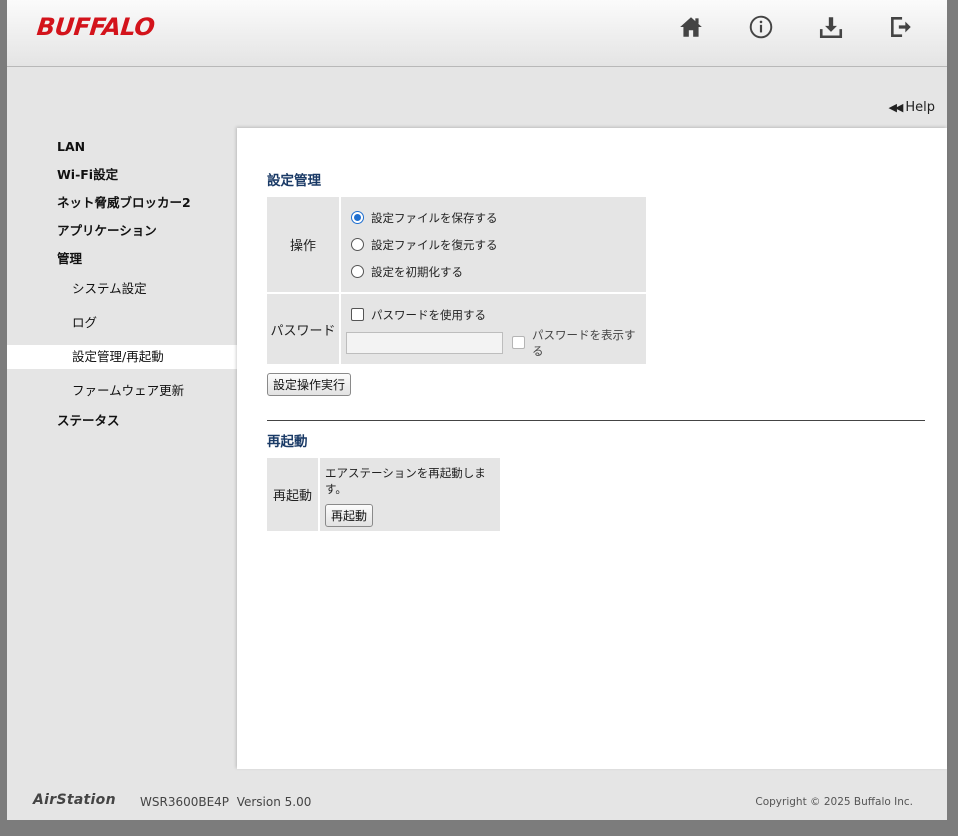  I want to click on execute-settings-button: 設定操作実行, so click(309, 384).